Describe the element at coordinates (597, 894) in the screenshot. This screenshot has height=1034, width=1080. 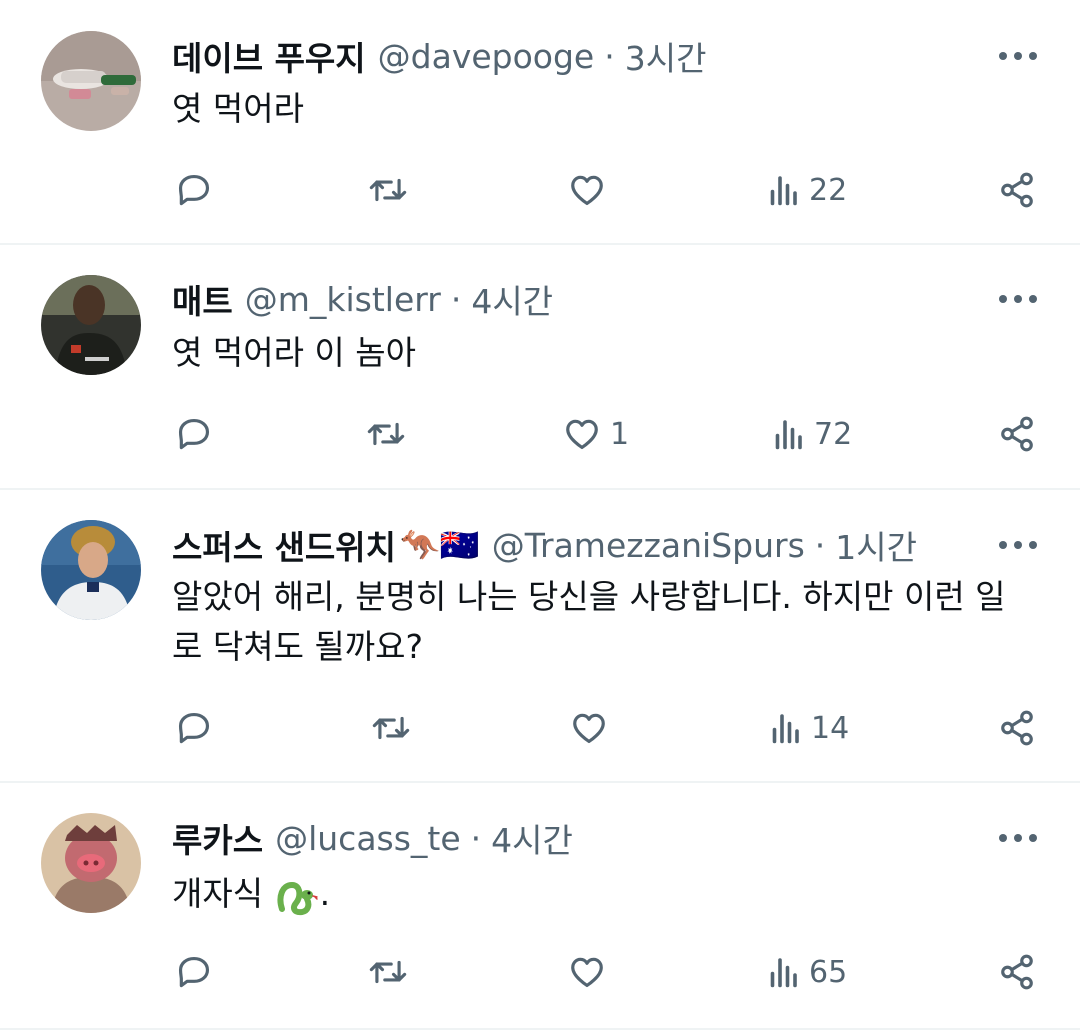
I see `tweet-text-line: 개자식 .` at that location.